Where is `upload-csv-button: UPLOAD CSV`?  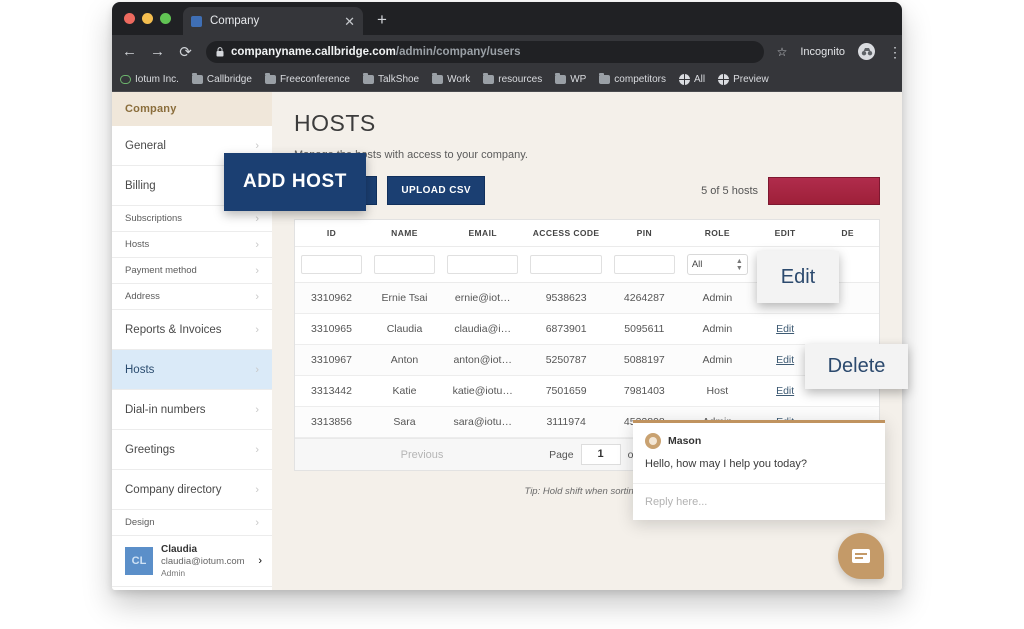 upload-csv-button: UPLOAD CSV is located at coordinates (436, 190).